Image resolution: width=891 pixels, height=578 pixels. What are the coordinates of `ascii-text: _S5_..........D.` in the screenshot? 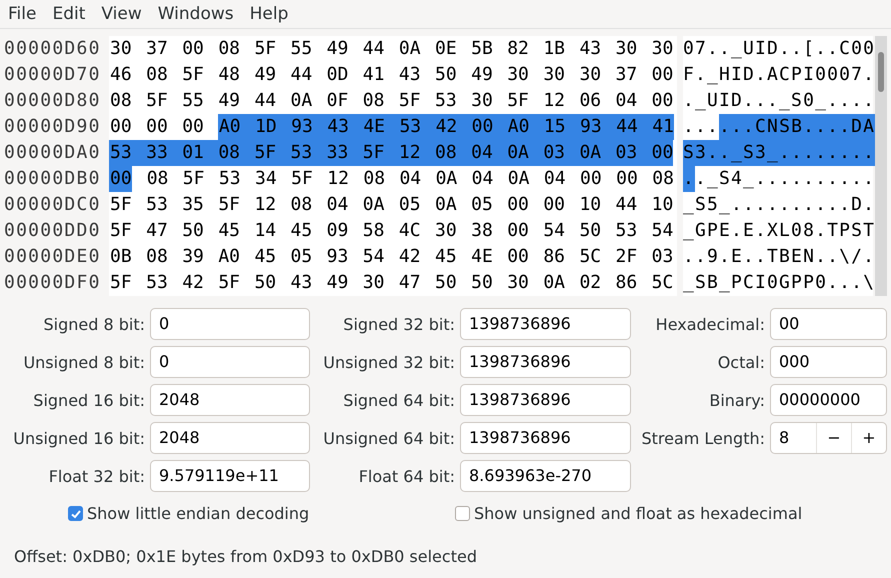 It's located at (779, 205).